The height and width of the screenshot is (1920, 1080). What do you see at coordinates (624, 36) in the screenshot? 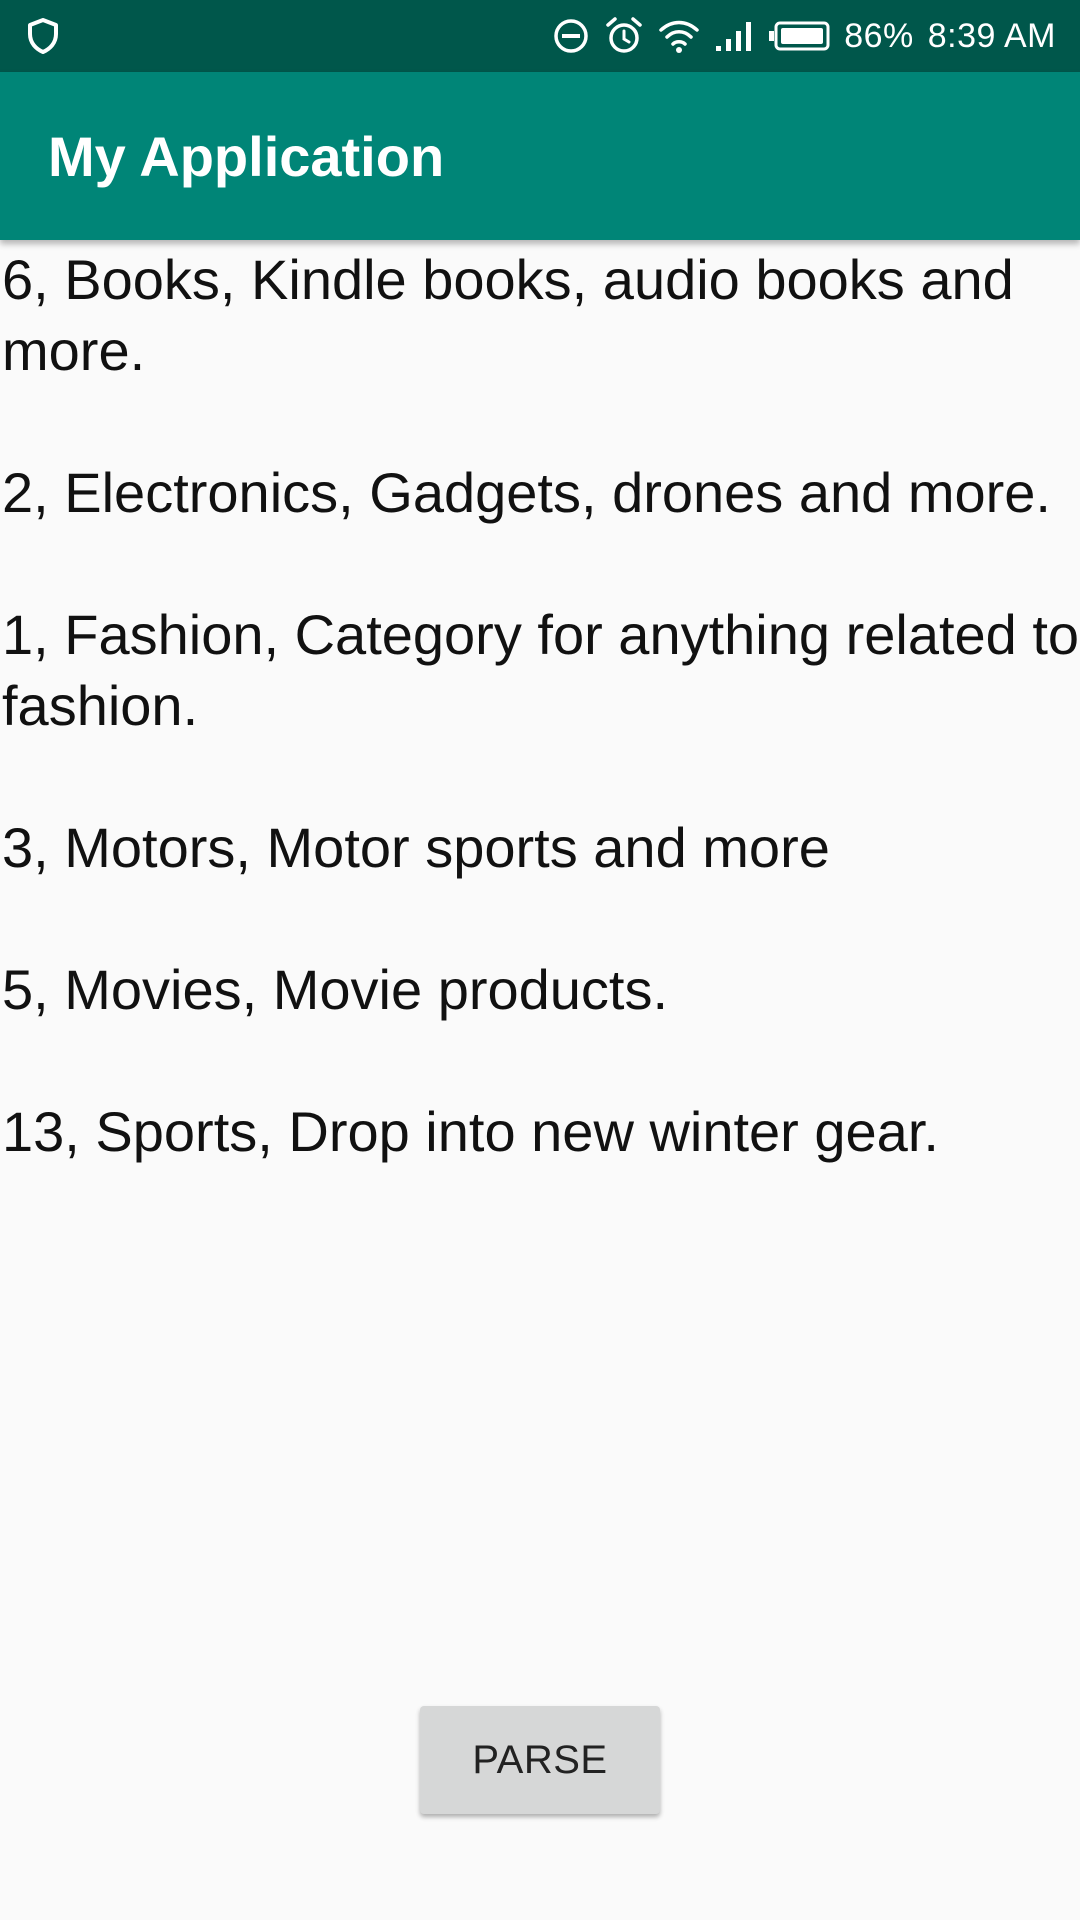
I see `alarm-icon` at bounding box center [624, 36].